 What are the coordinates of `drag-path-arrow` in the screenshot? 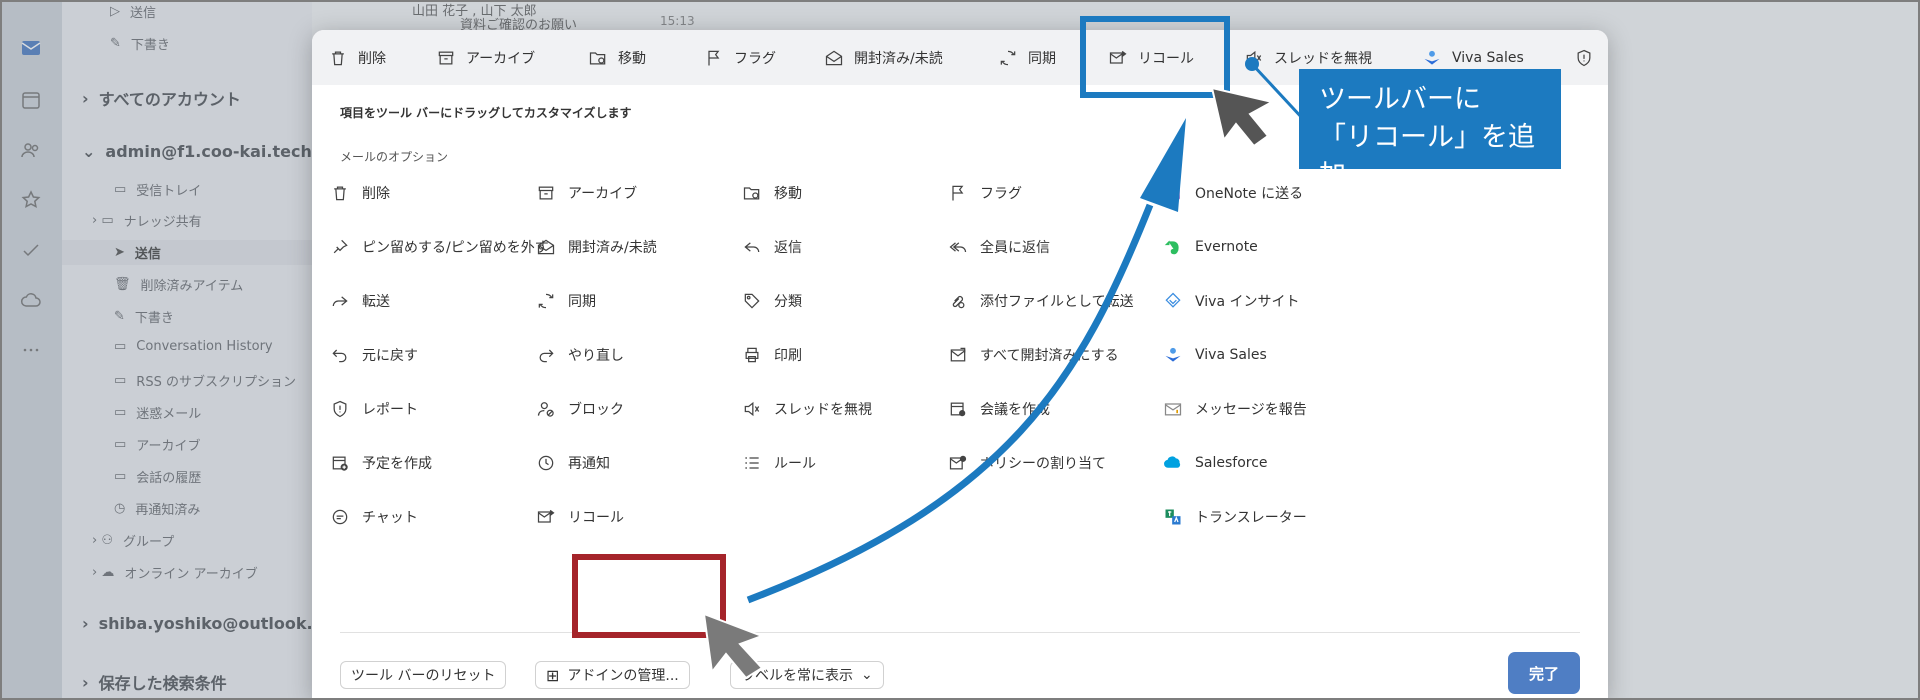 It's located at (950, 403).